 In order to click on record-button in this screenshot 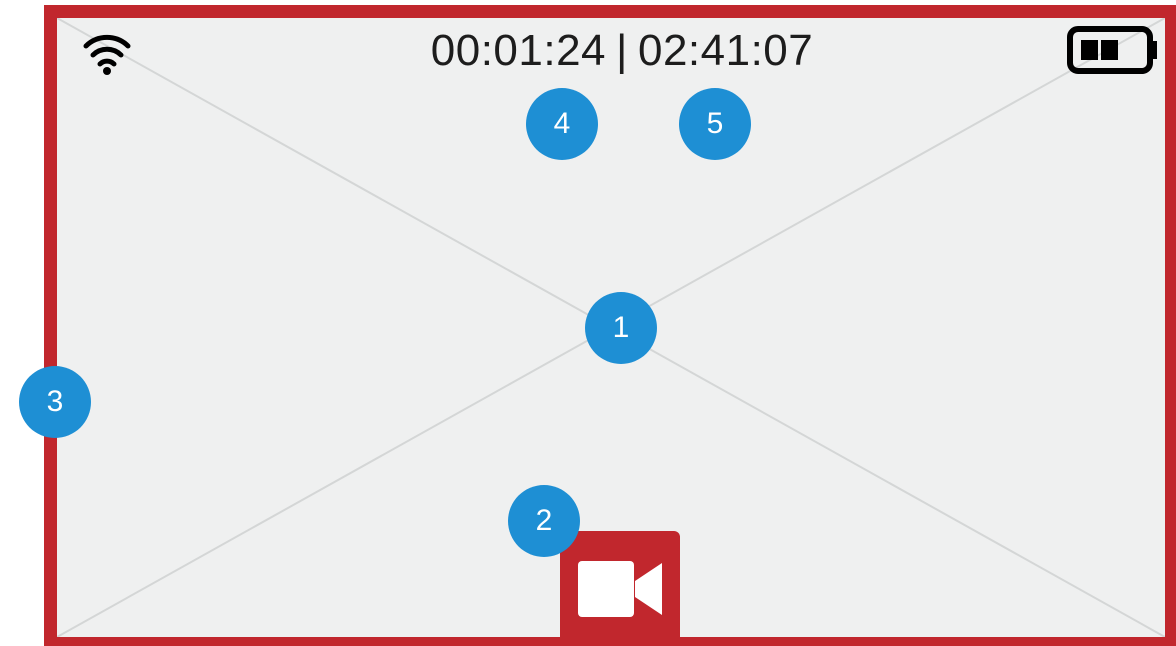, I will do `click(620, 588)`.